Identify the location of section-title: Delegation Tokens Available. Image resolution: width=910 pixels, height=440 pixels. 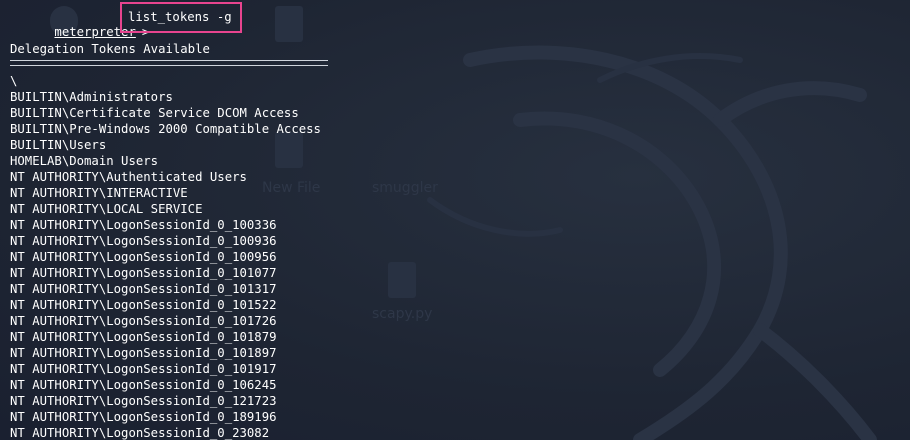
(110, 49).